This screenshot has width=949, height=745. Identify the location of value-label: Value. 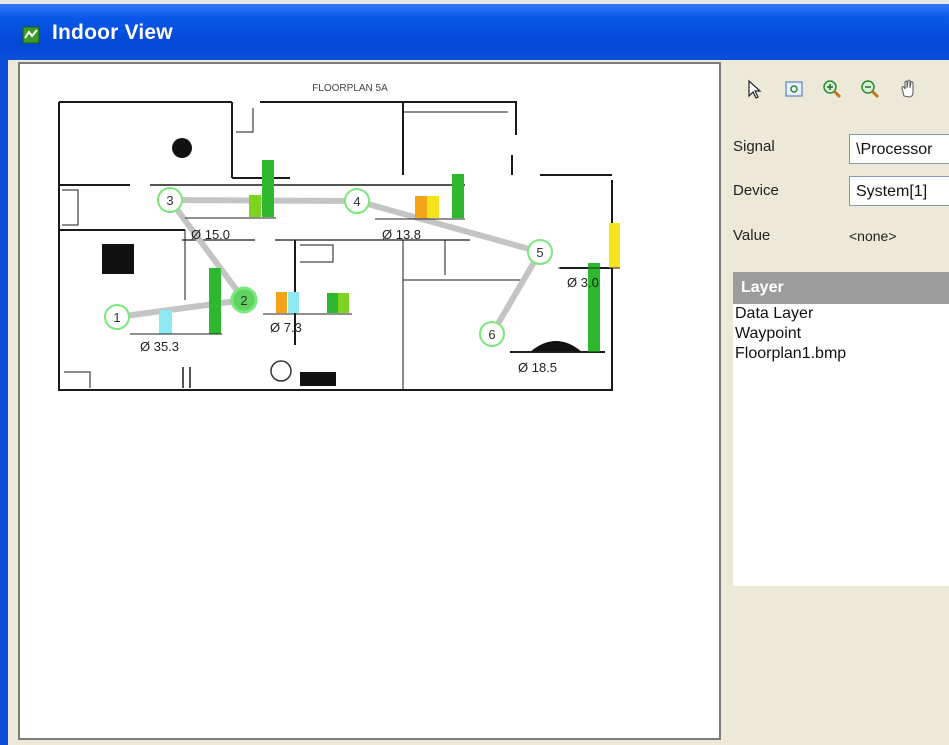
(752, 235).